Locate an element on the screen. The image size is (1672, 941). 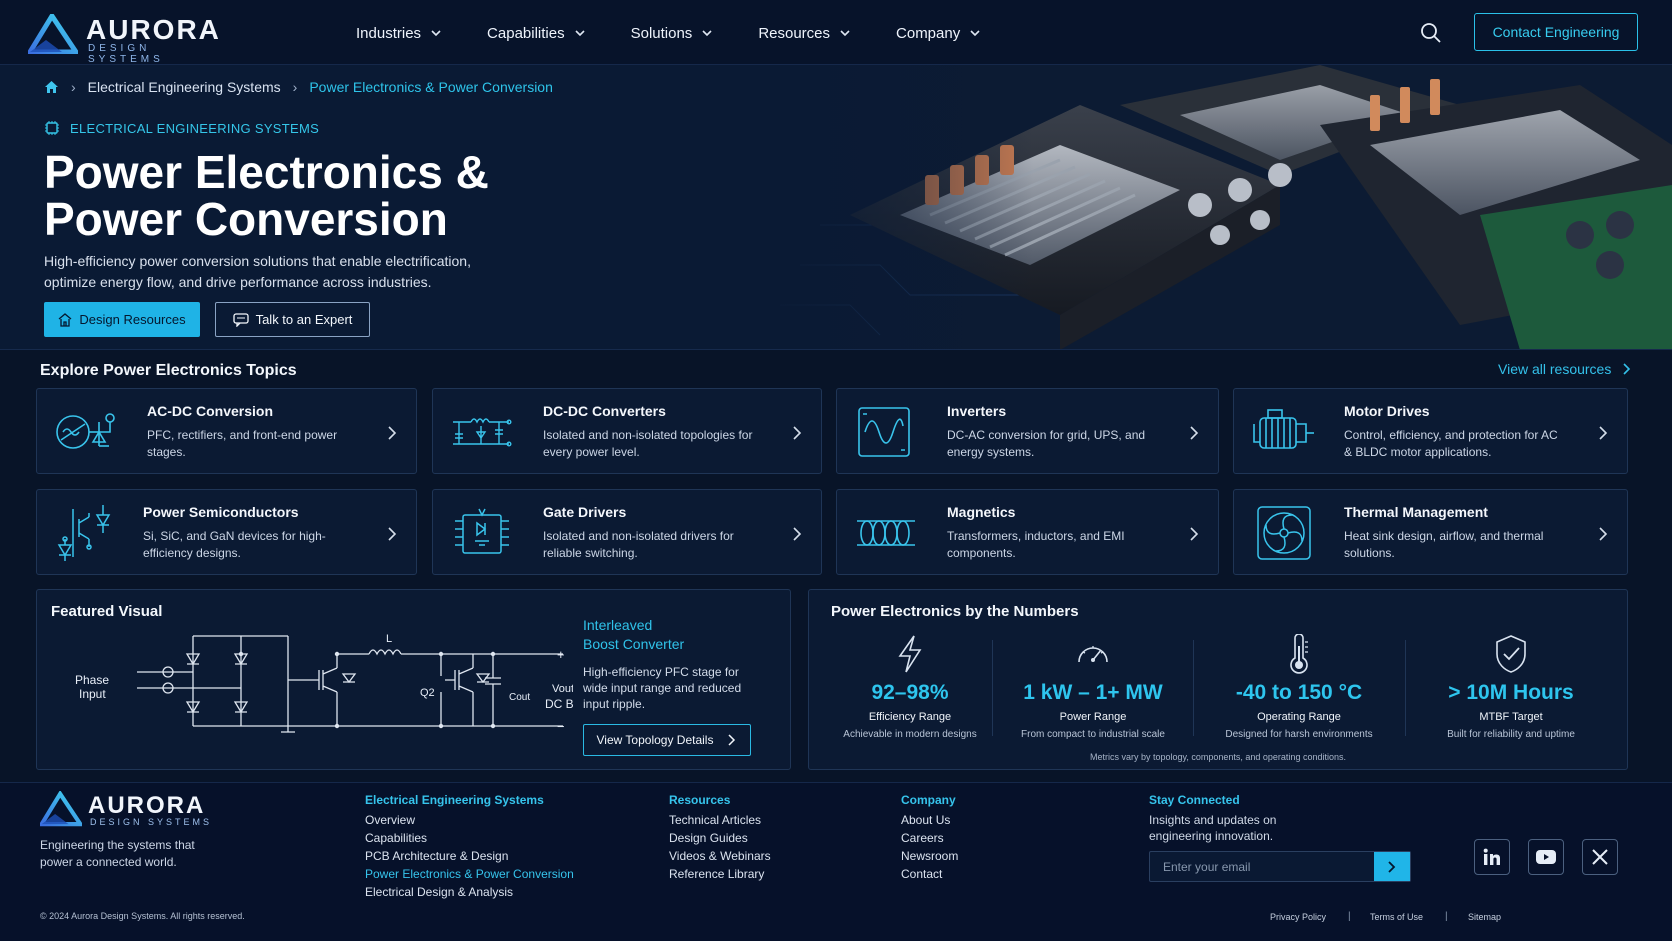
talk-to-expert-button: Talk to an Expert is located at coordinates (292, 319).